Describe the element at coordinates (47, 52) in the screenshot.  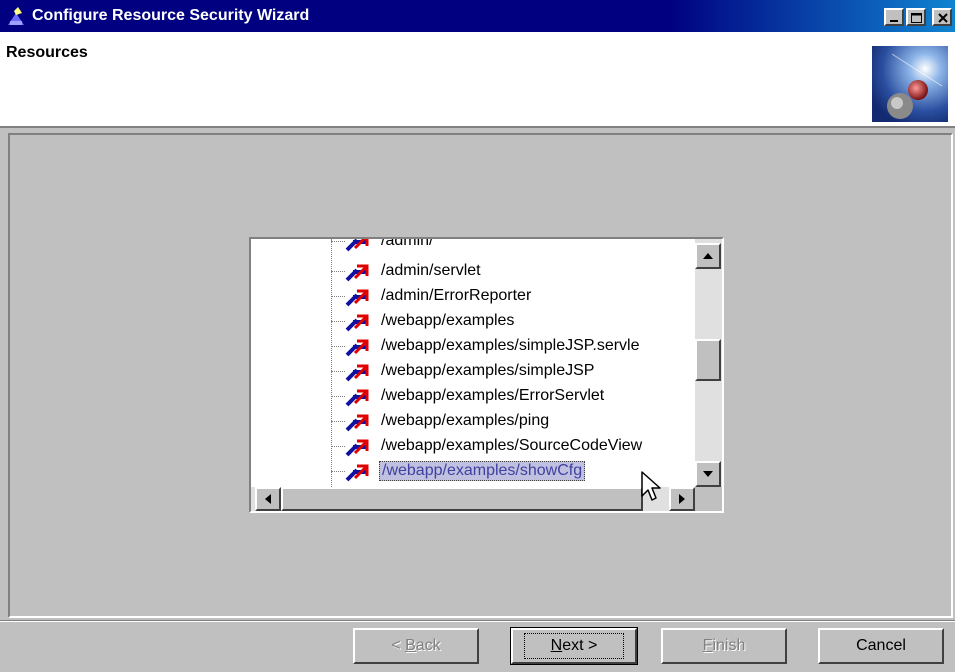
I see `page-title: Resources` at that location.